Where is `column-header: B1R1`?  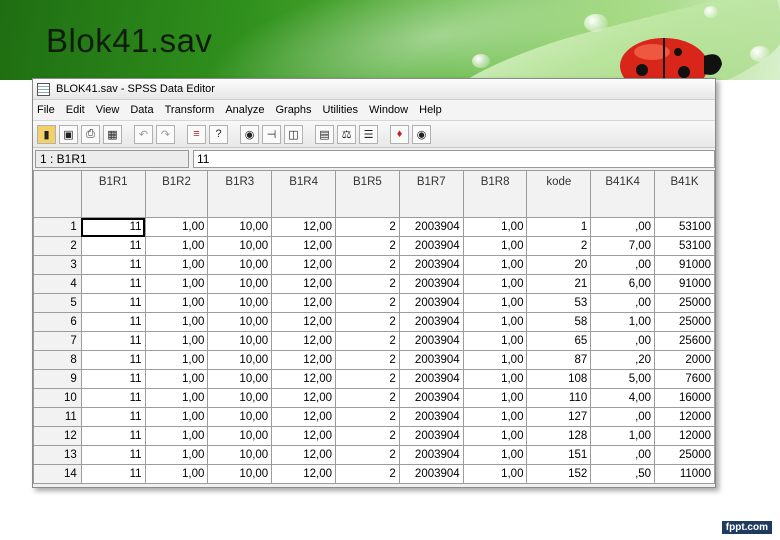
column-header: B1R1 is located at coordinates (113, 194).